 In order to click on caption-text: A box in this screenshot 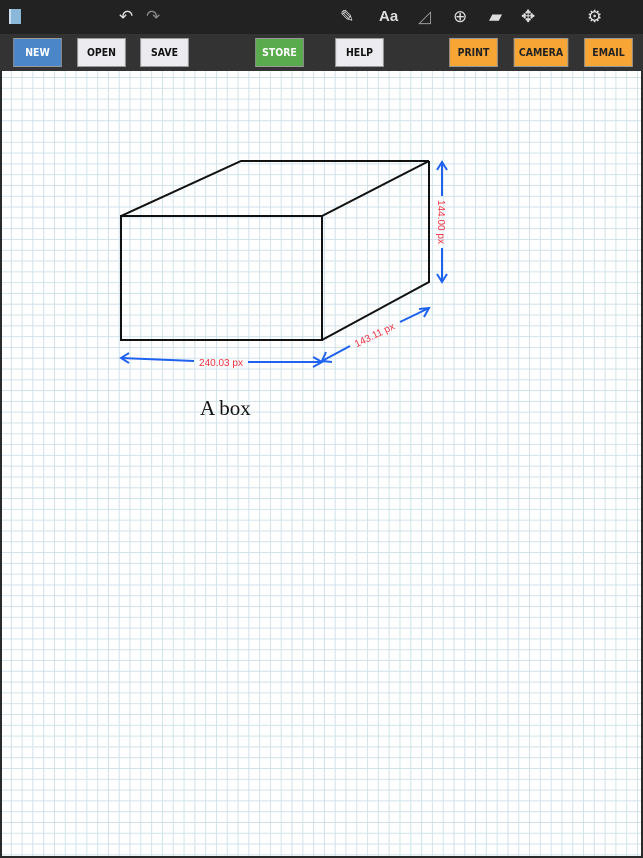, I will do `click(225, 408)`.